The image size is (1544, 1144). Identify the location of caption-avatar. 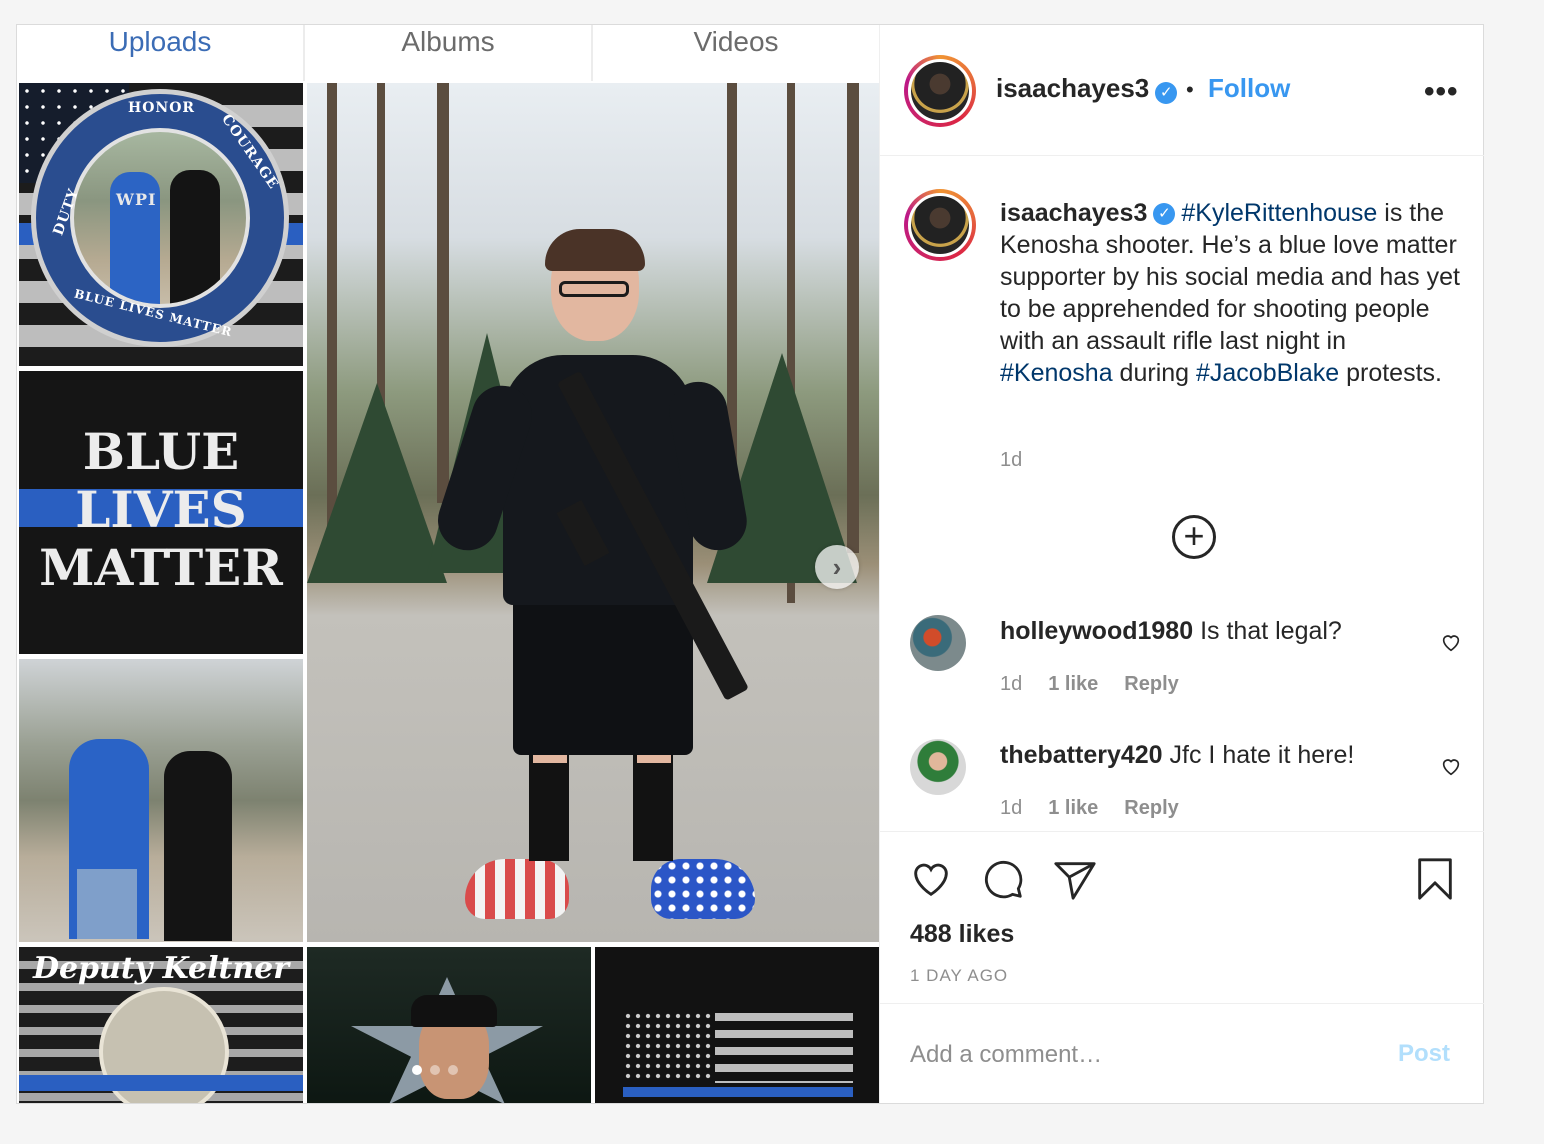
(940, 225).